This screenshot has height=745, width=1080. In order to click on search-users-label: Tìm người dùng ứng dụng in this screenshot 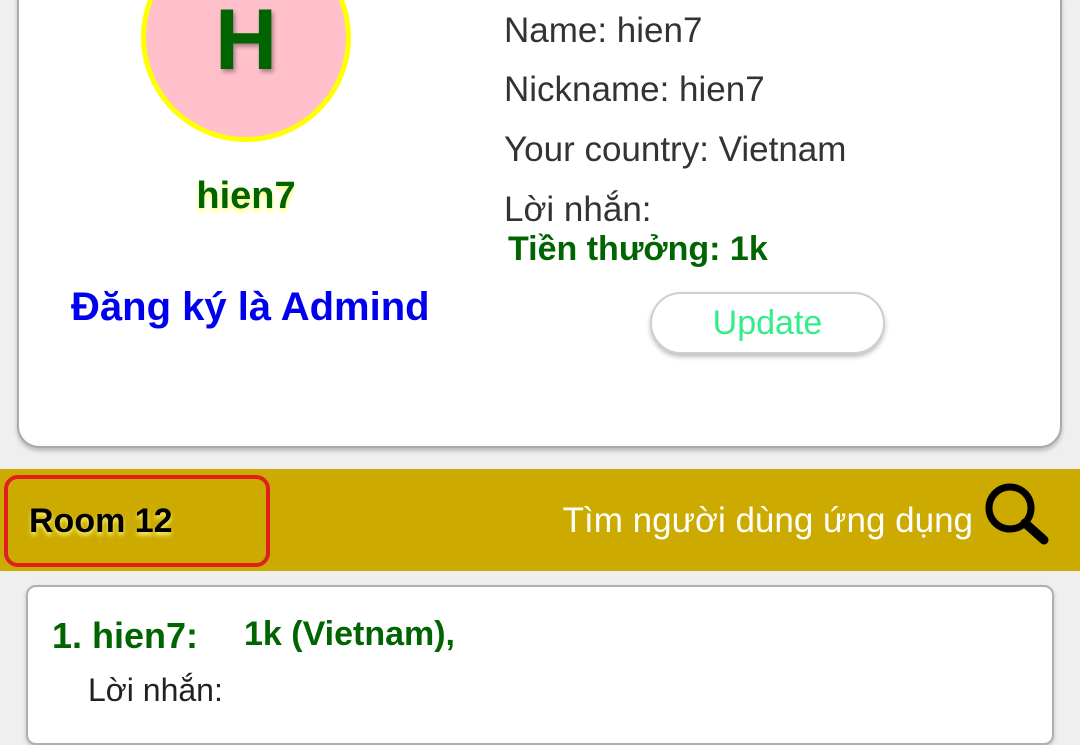, I will do `click(768, 521)`.